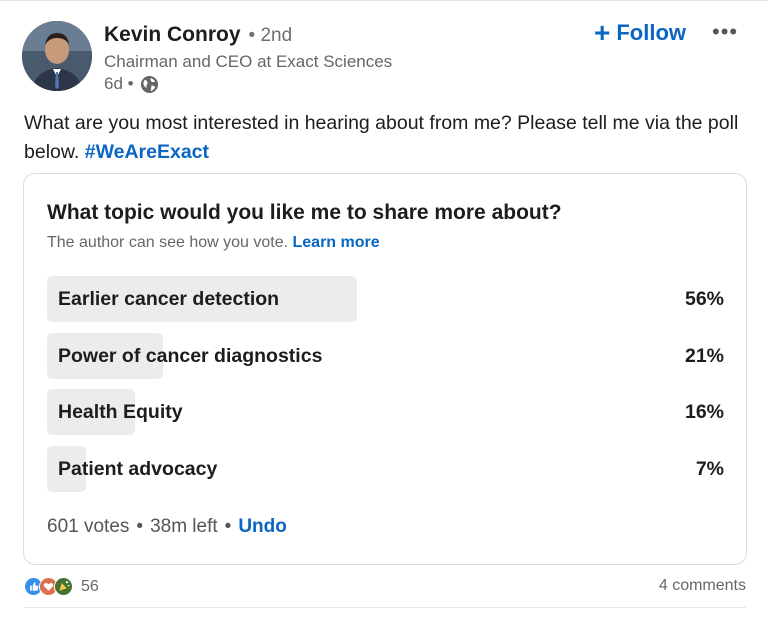 Image resolution: width=768 pixels, height=622 pixels. Describe the element at coordinates (385, 607) in the screenshot. I see `divider` at that location.